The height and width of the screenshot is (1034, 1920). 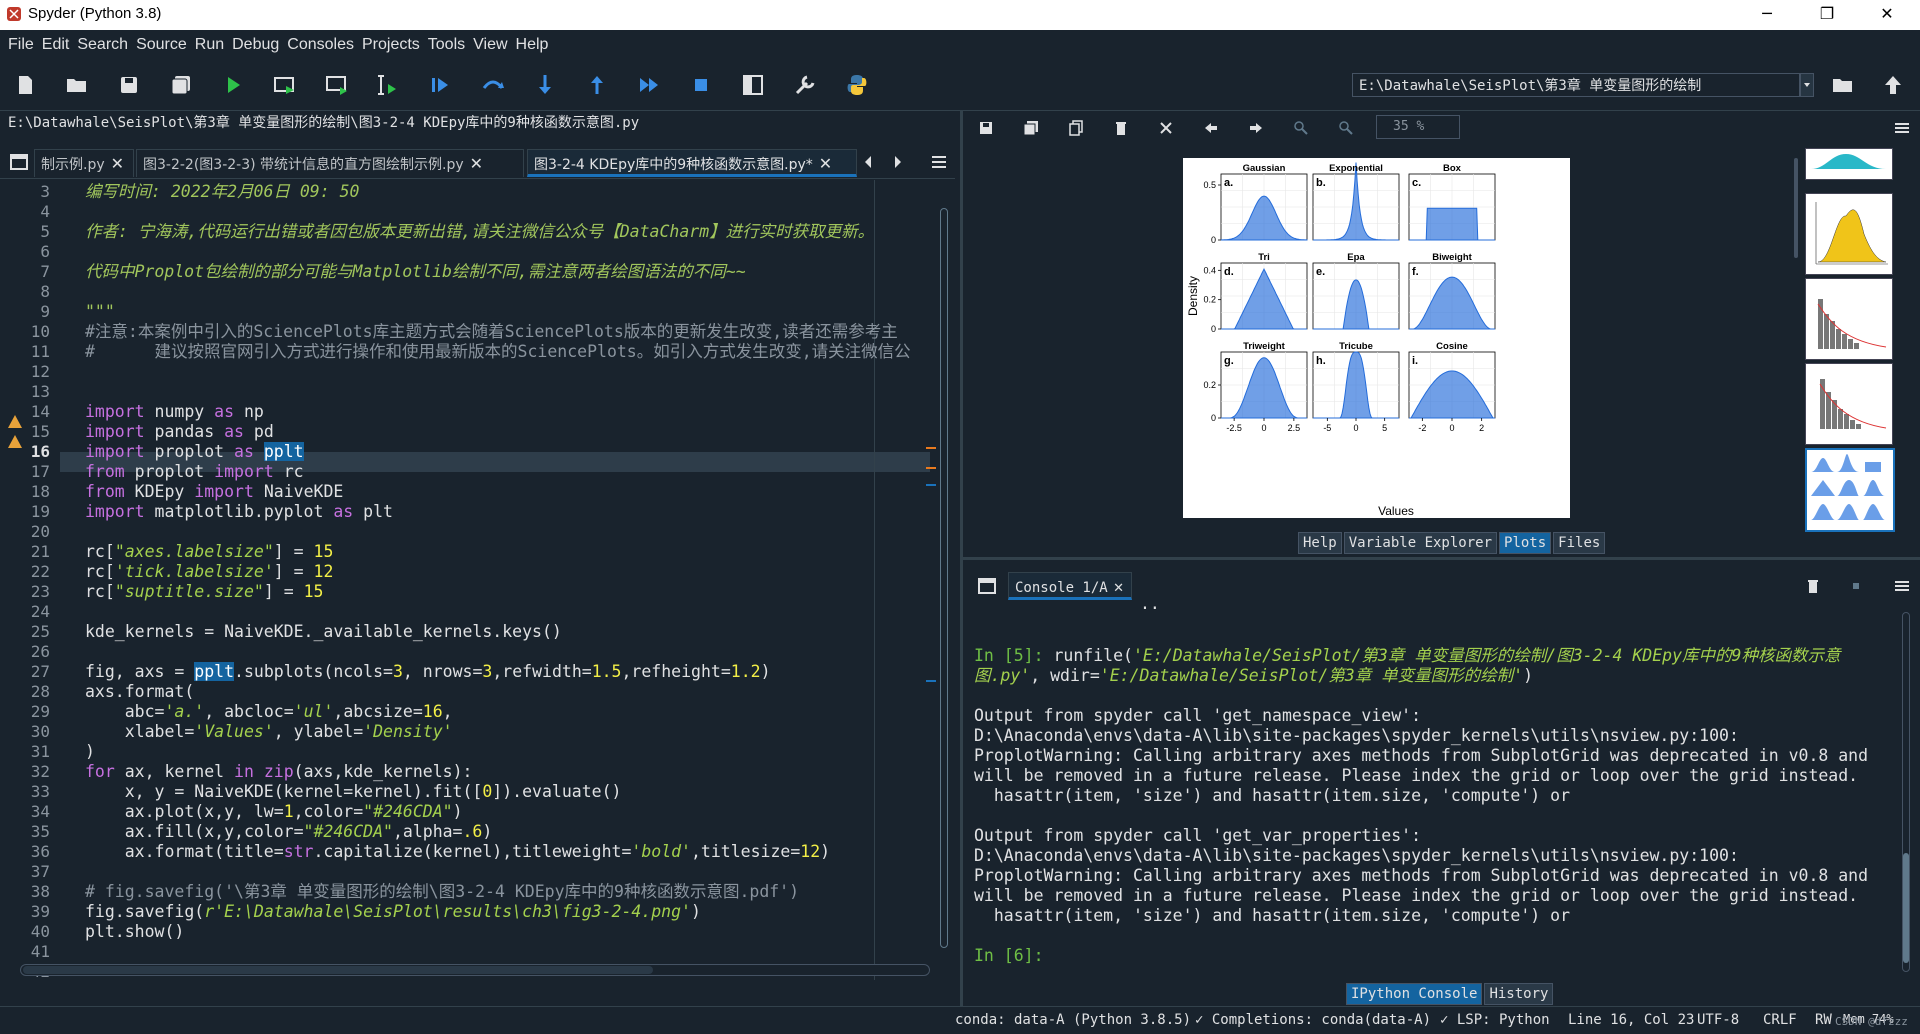 What do you see at coordinates (649, 85) in the screenshot?
I see `continue-icon` at bounding box center [649, 85].